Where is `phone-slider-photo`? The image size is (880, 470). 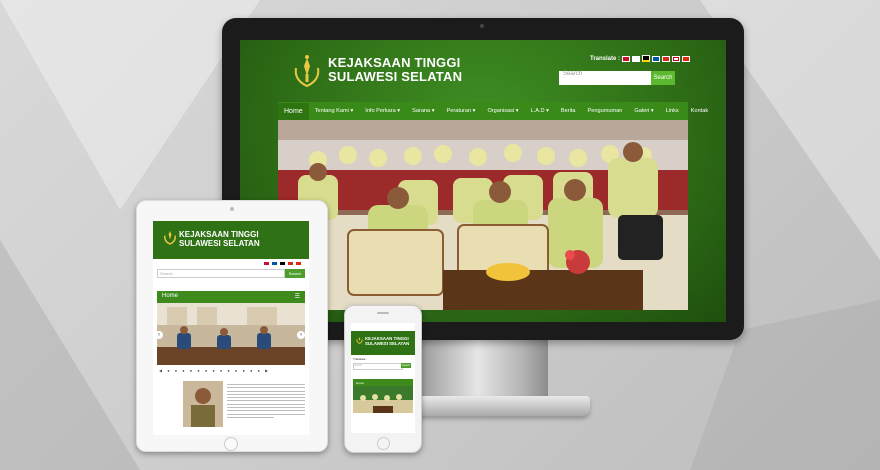
phone-slider-photo is located at coordinates (383, 399).